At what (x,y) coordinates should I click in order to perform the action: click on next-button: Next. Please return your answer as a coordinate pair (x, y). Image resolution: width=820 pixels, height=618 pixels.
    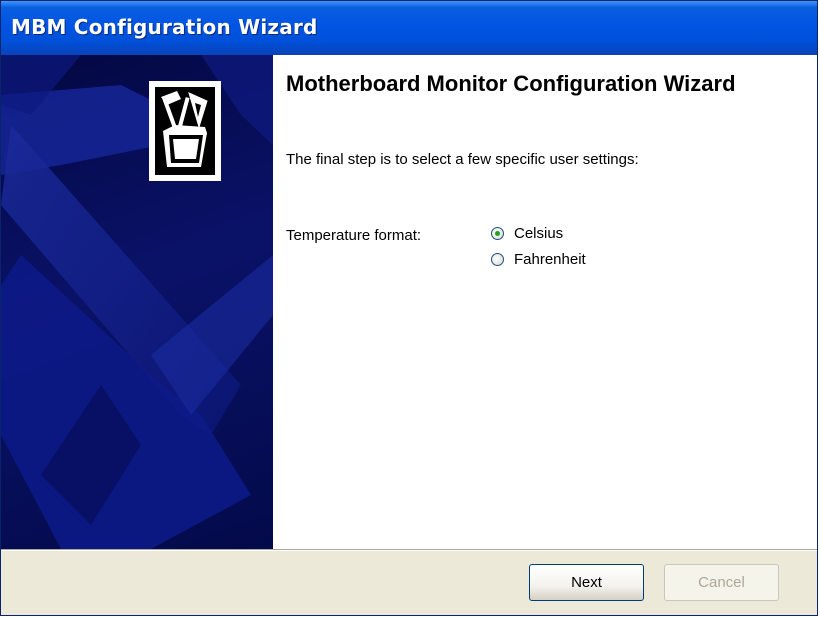
    Looking at the image, I should click on (586, 582).